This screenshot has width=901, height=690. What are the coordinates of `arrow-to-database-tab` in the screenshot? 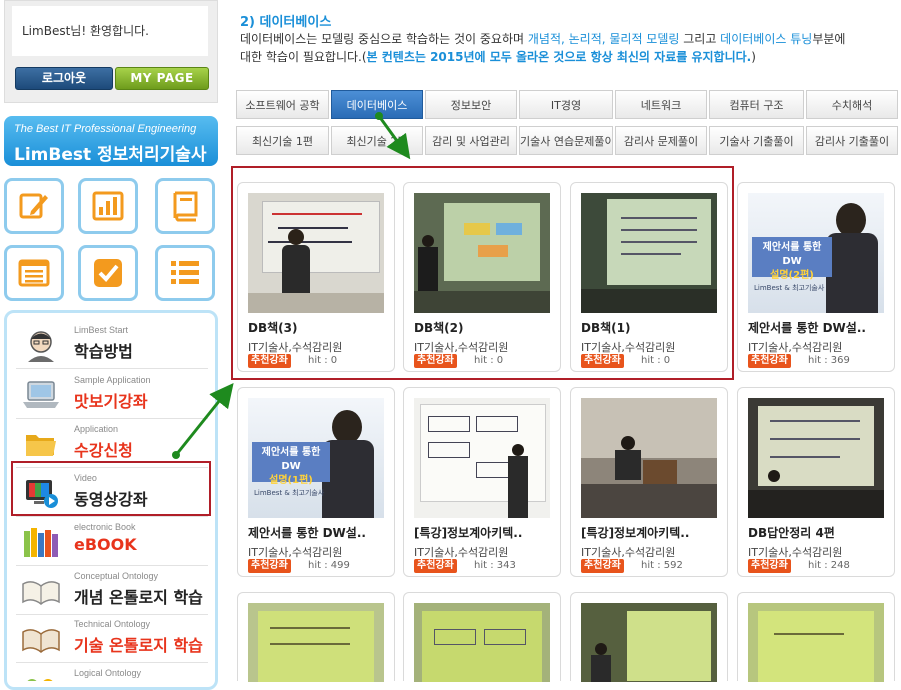 It's located at (393, 136).